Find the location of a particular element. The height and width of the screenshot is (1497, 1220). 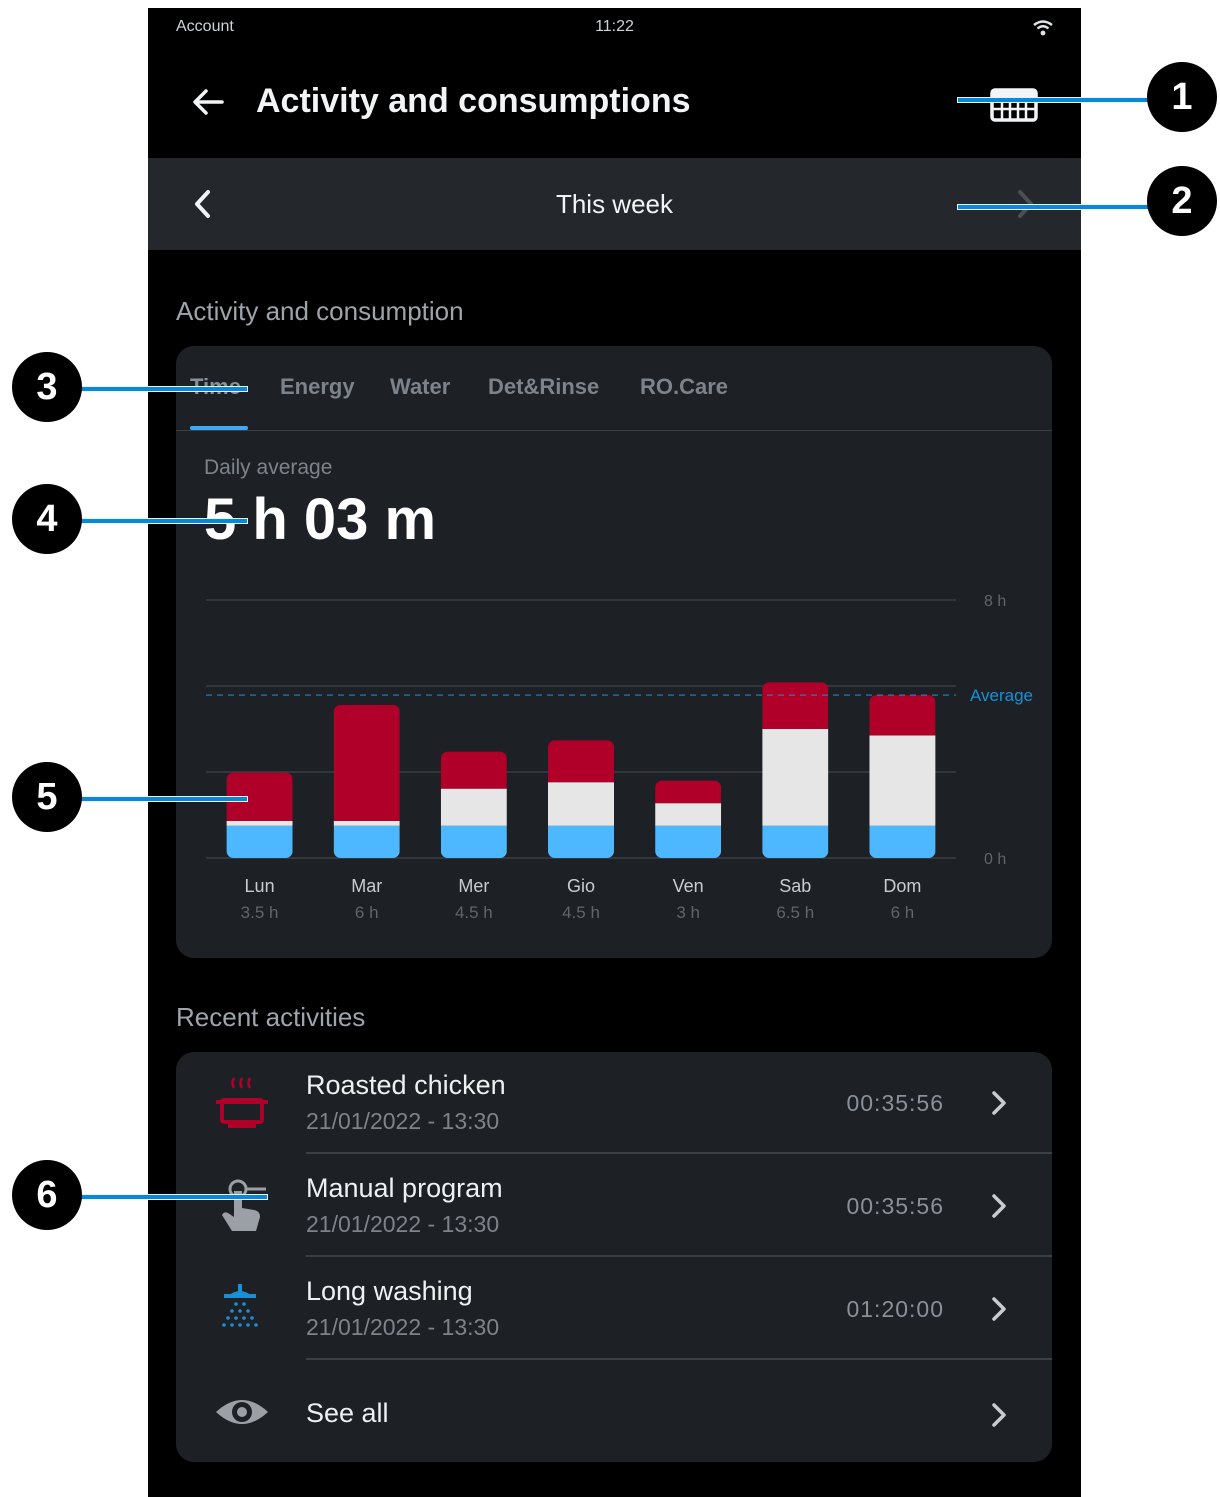

callout-badge: 1 is located at coordinates (1182, 97).